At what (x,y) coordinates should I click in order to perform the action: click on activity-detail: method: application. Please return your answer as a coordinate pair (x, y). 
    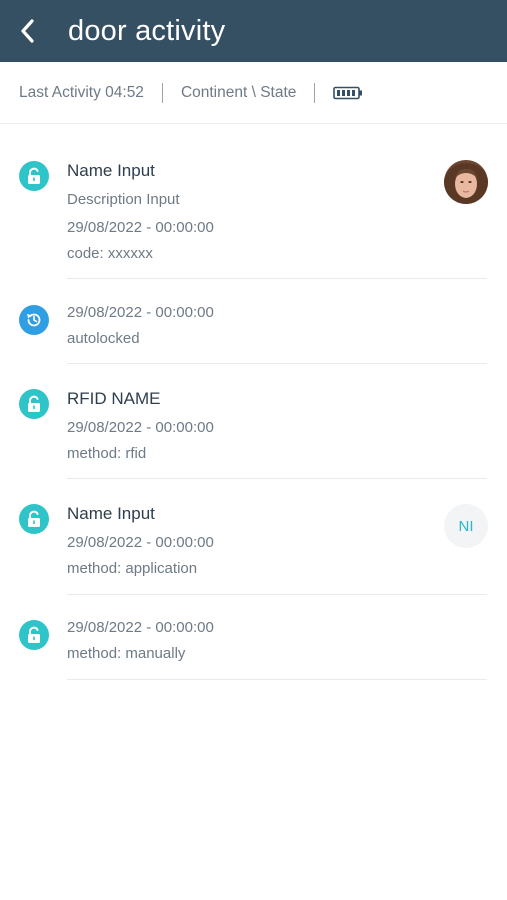
    Looking at the image, I should click on (132, 568).